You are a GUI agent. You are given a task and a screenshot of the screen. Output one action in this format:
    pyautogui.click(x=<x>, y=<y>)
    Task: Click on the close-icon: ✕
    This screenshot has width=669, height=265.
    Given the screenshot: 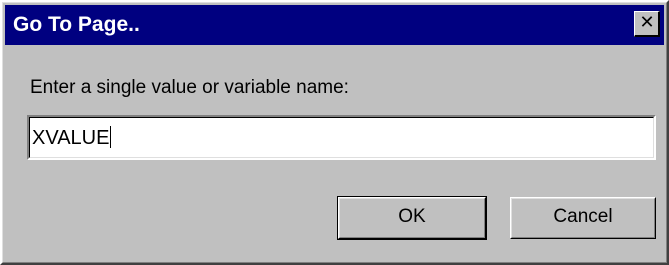 What is the action you would take?
    pyautogui.click(x=647, y=22)
    